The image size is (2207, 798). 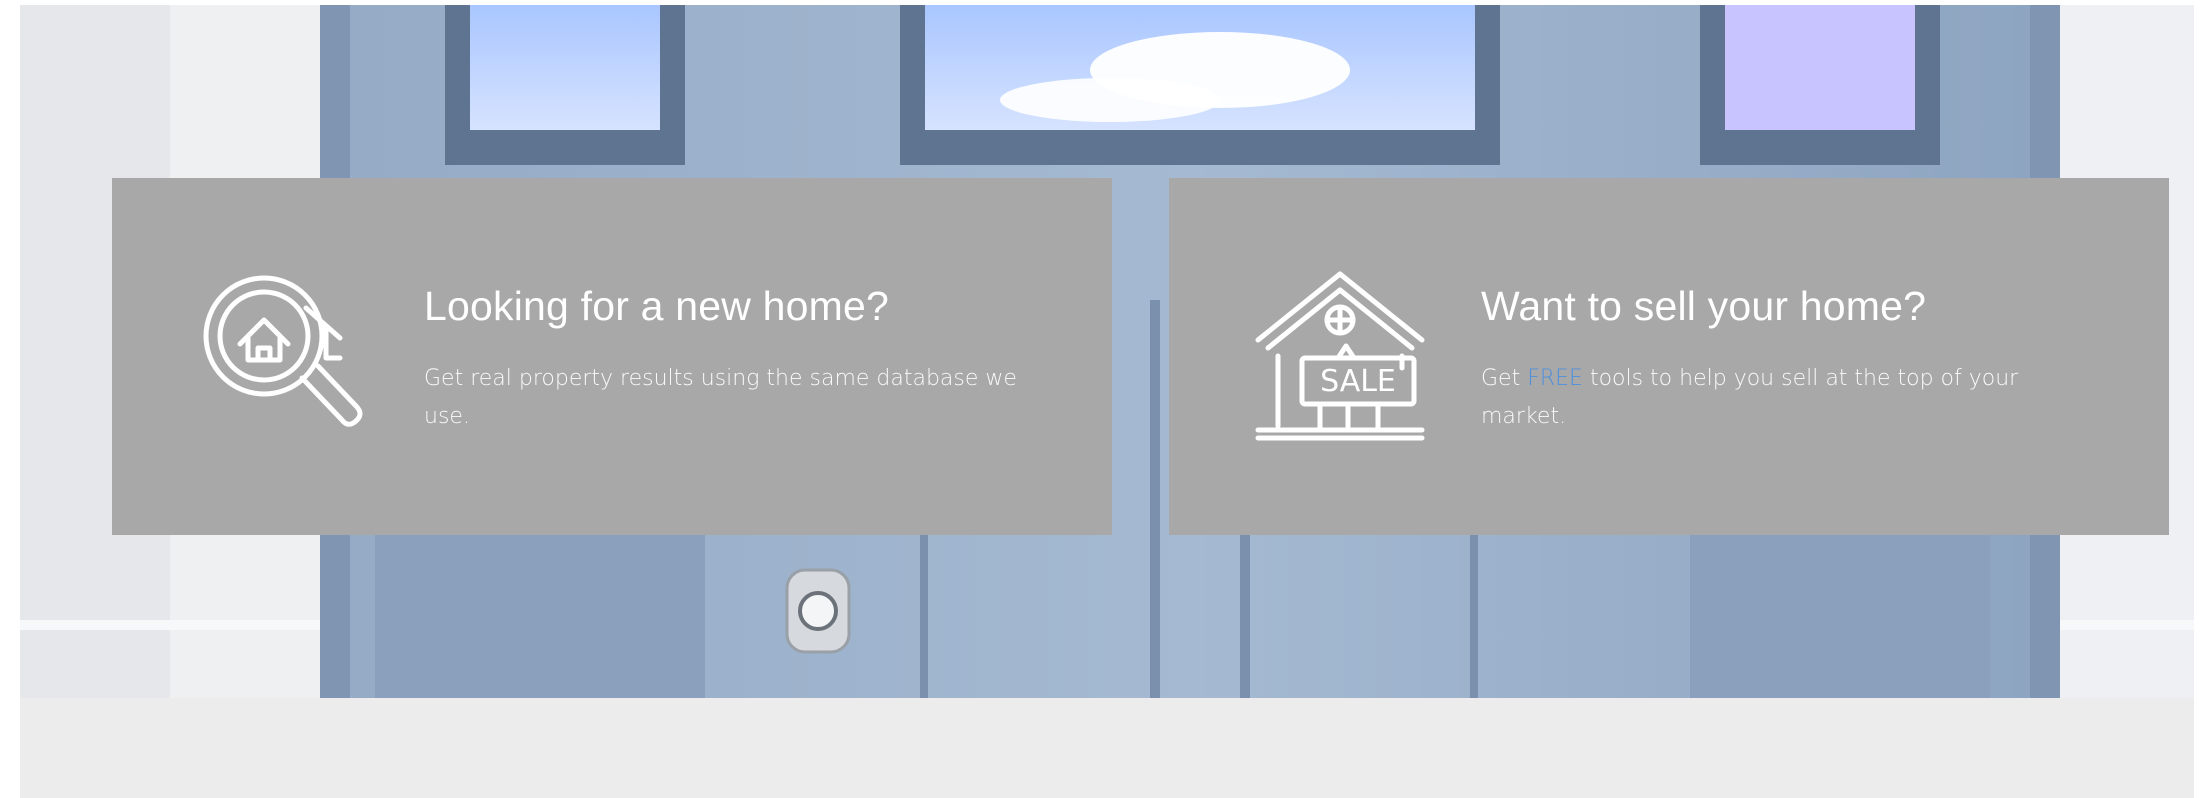 What do you see at coordinates (1555, 378) in the screenshot?
I see `free-highlight: FREE` at bounding box center [1555, 378].